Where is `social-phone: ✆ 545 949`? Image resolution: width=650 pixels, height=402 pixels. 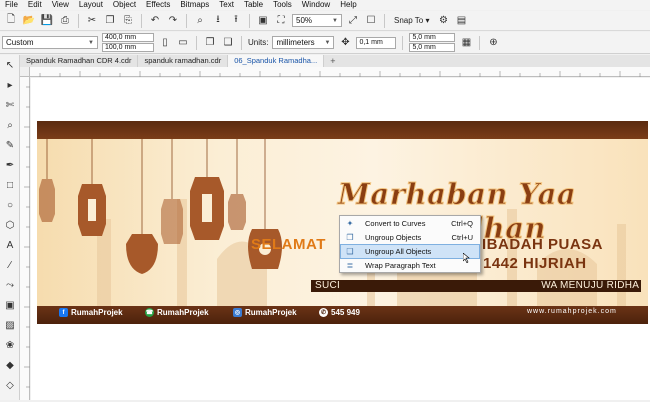
social-phone: ✆ 545 949 is located at coordinates (339, 312).